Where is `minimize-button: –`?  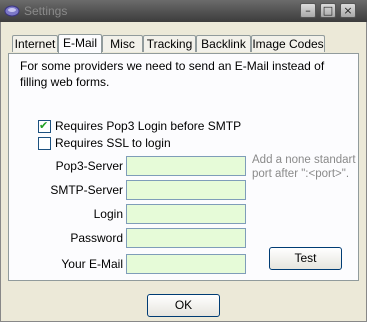
minimize-button: – is located at coordinates (308, 10).